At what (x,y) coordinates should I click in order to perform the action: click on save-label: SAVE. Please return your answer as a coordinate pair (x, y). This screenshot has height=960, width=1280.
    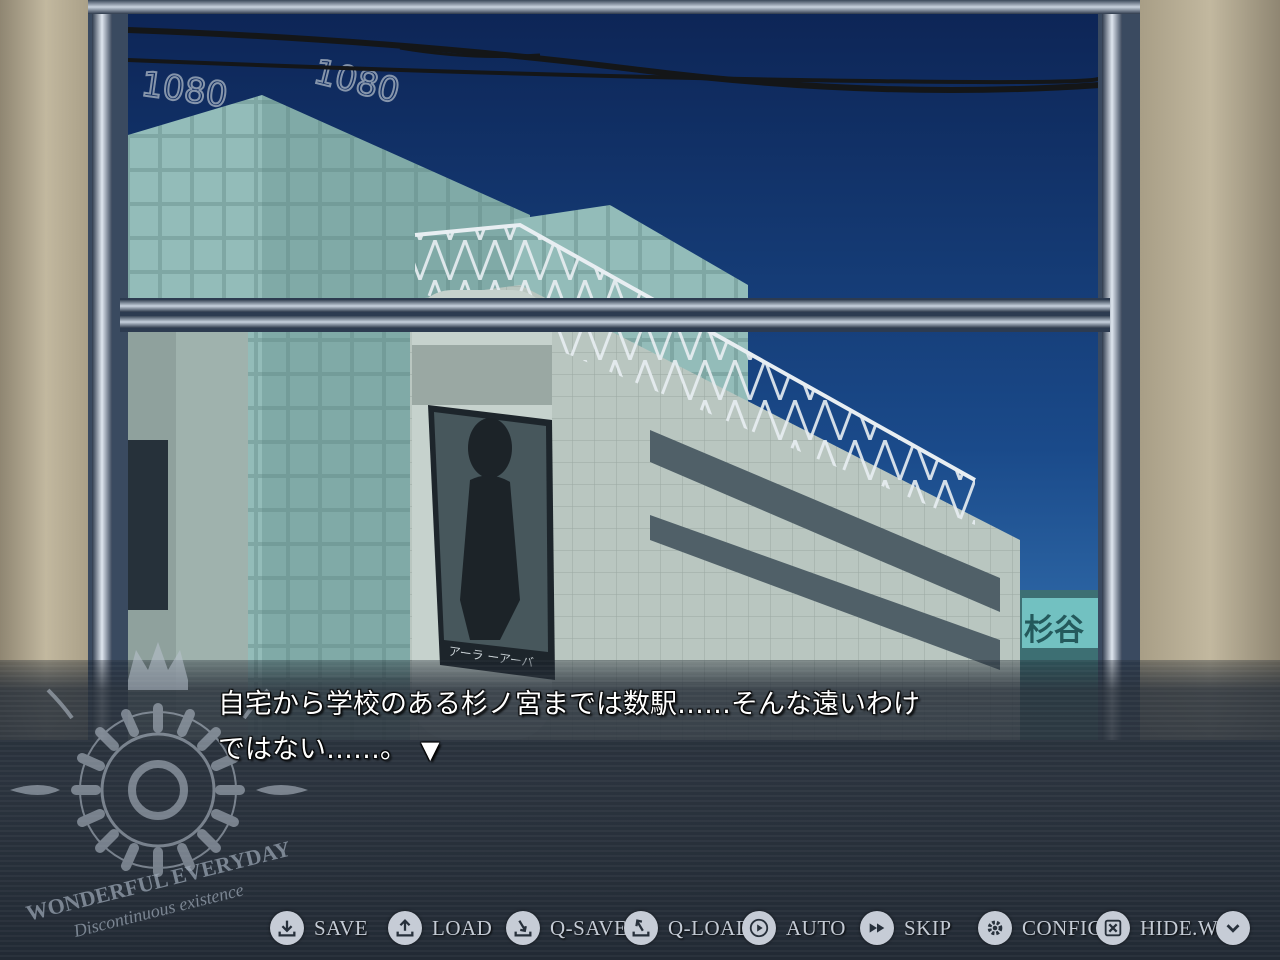
    Looking at the image, I should click on (341, 927).